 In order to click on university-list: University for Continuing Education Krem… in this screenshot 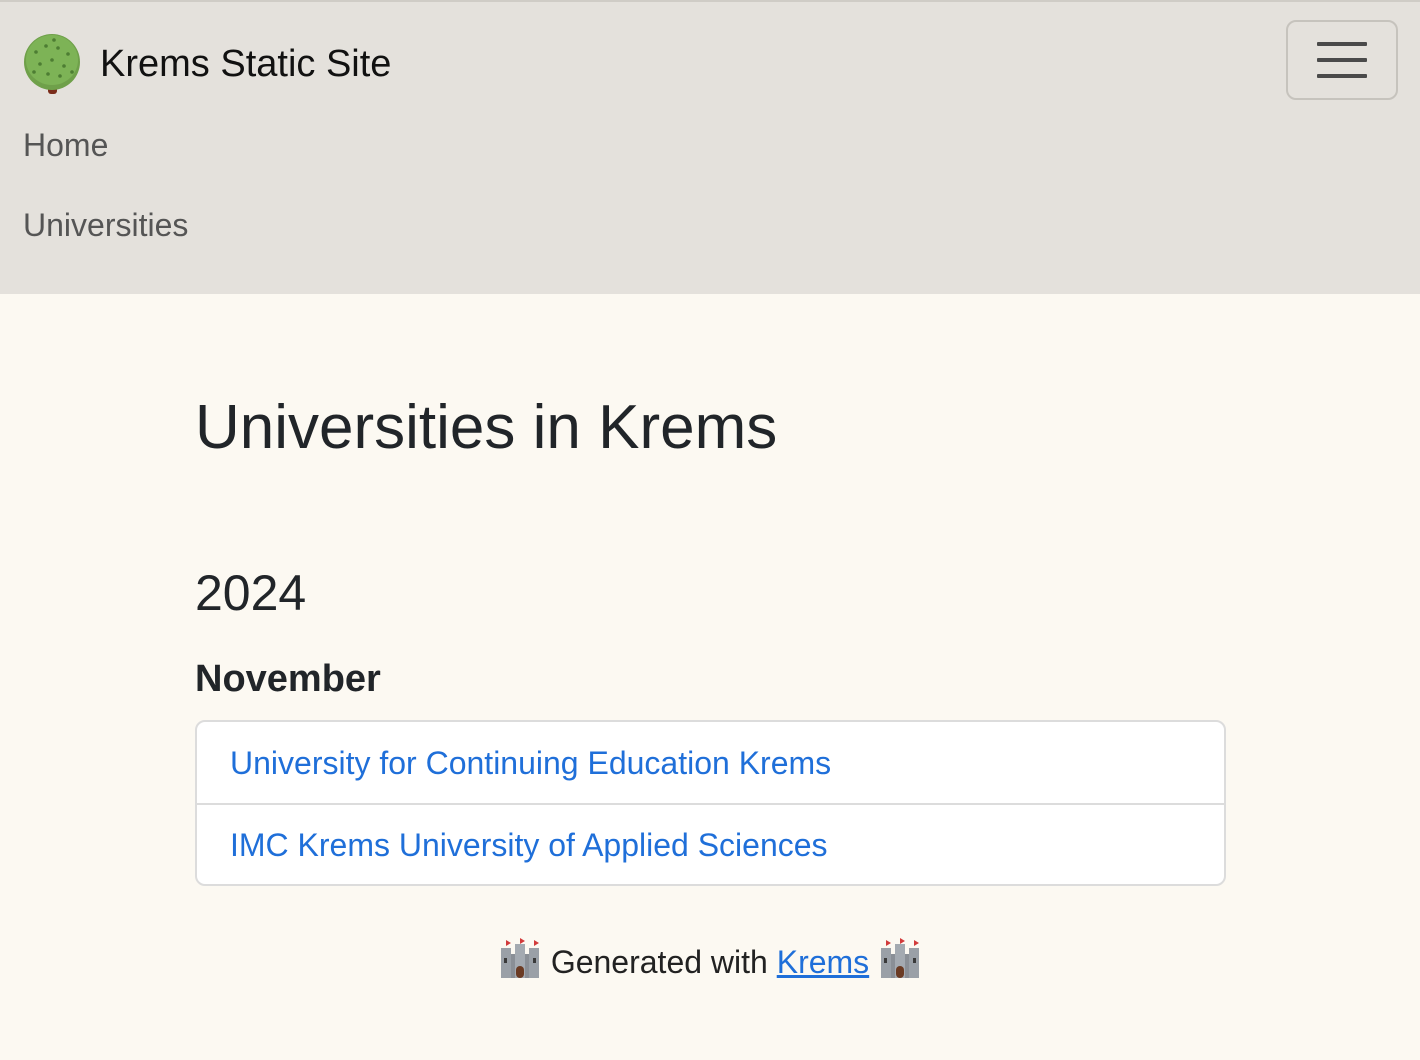, I will do `click(710, 803)`.